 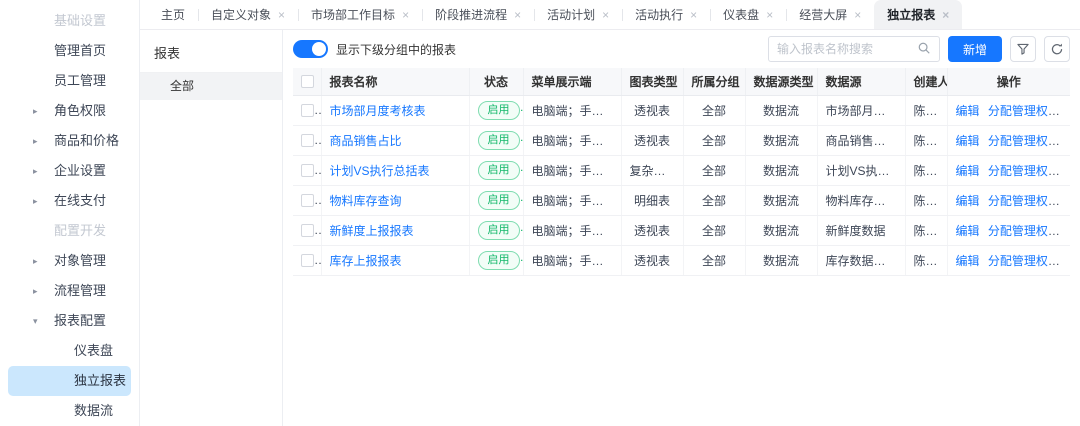 What do you see at coordinates (366, 201) in the screenshot?
I see `report-name-link: 物料库存查询` at bounding box center [366, 201].